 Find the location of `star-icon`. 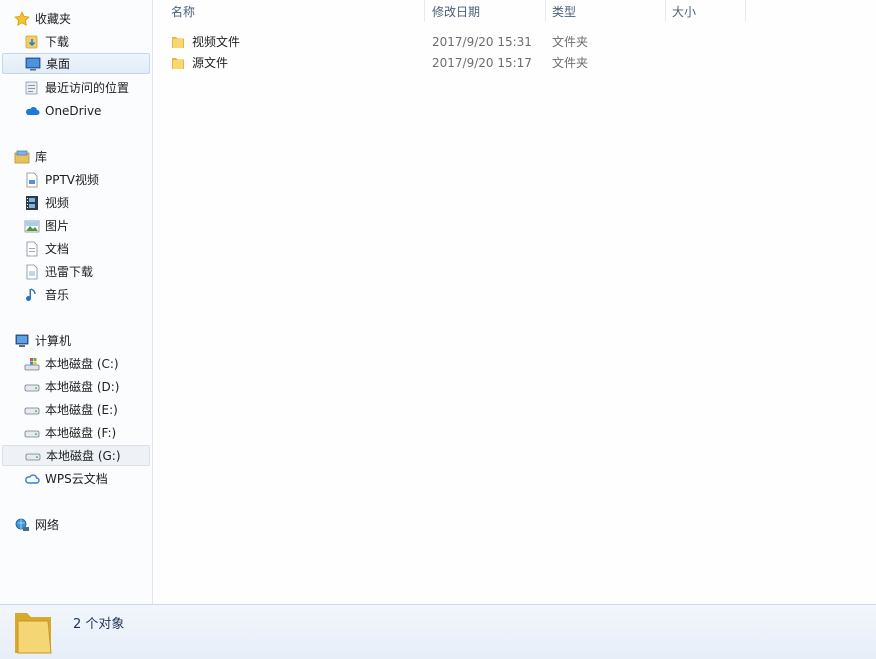

star-icon is located at coordinates (22, 18).